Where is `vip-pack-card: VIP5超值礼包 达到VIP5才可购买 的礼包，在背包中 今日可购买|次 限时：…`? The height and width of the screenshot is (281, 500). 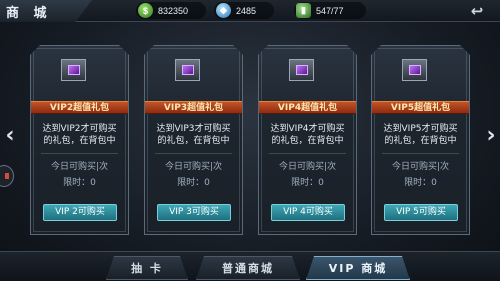 vip-pack-card: VIP5超值礼包 达到VIP5才可购买 的礼包，在背包中 今日可购买|次 限时：… is located at coordinates (420, 140).